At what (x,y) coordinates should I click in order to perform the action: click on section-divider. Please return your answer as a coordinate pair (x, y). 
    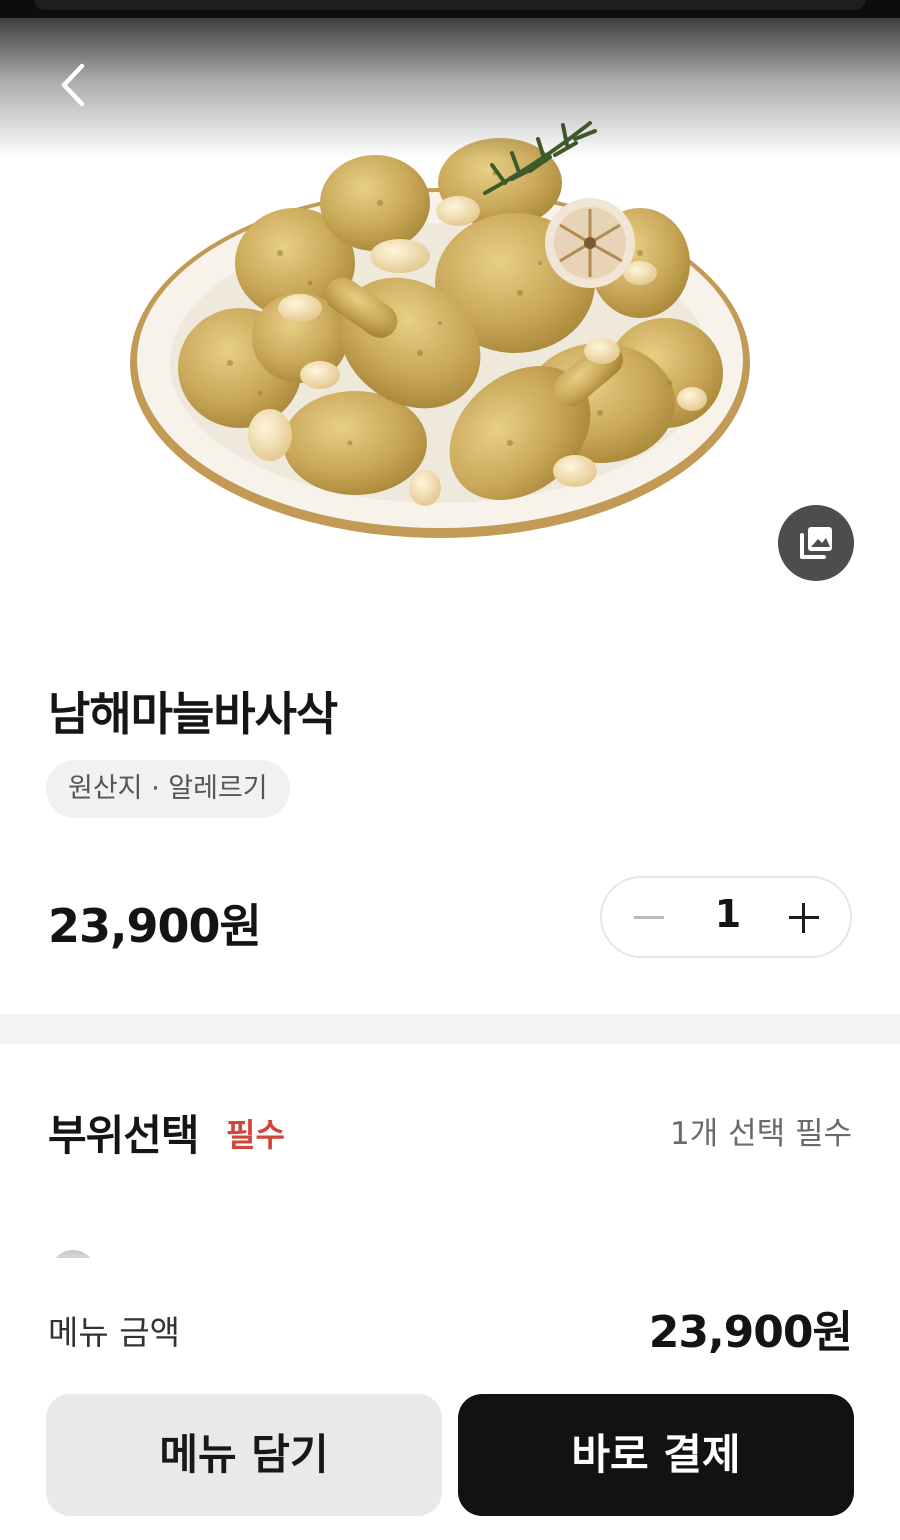
    Looking at the image, I should click on (450, 1029).